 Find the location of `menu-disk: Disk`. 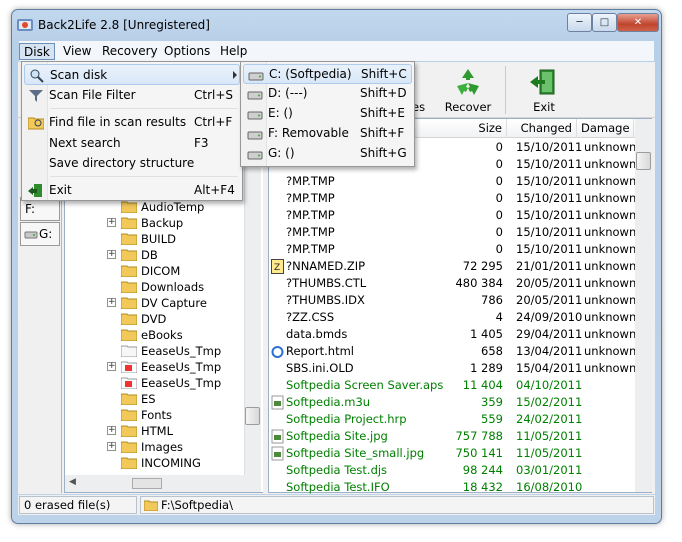

menu-disk: Disk is located at coordinates (37, 51).